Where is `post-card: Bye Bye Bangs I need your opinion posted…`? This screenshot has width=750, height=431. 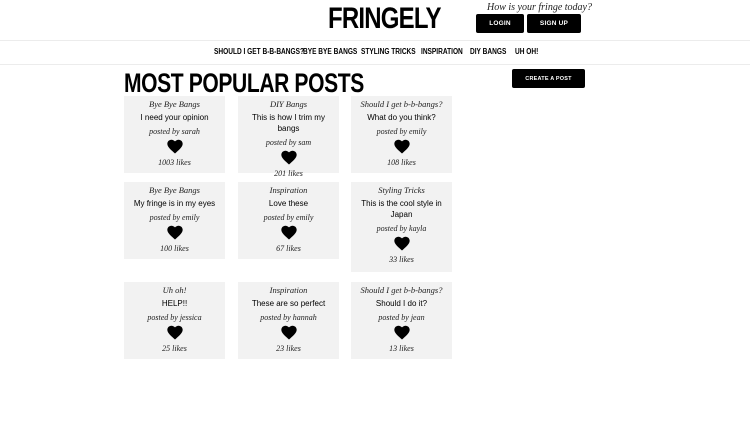 post-card: Bye Bye Bangs I need your opinion posted… is located at coordinates (174, 134).